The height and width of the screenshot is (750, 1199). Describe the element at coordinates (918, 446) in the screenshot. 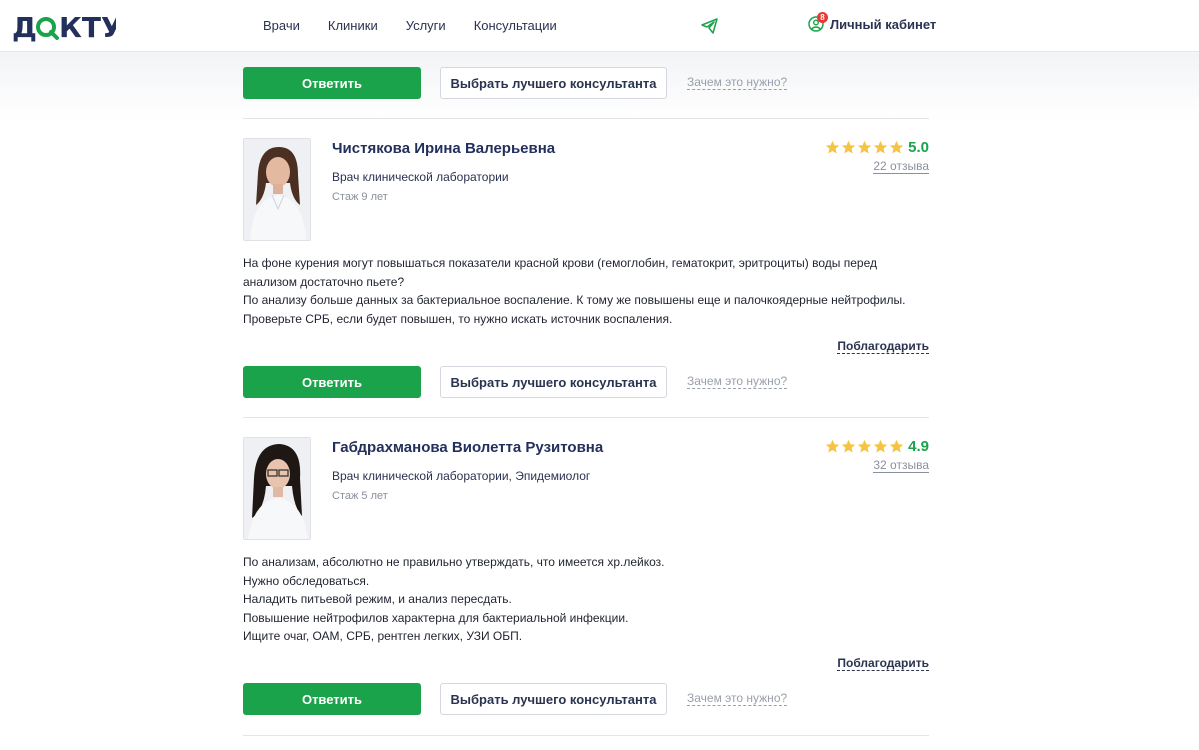

I see `rating-value: 4.9` at that location.